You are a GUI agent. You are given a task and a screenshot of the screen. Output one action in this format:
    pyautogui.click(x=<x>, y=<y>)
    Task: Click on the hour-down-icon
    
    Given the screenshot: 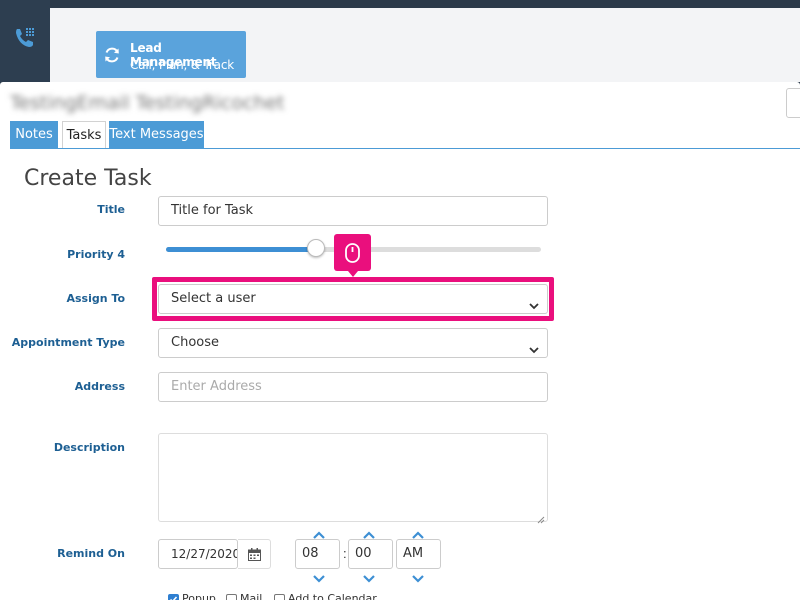 What is the action you would take?
    pyautogui.click(x=319, y=577)
    